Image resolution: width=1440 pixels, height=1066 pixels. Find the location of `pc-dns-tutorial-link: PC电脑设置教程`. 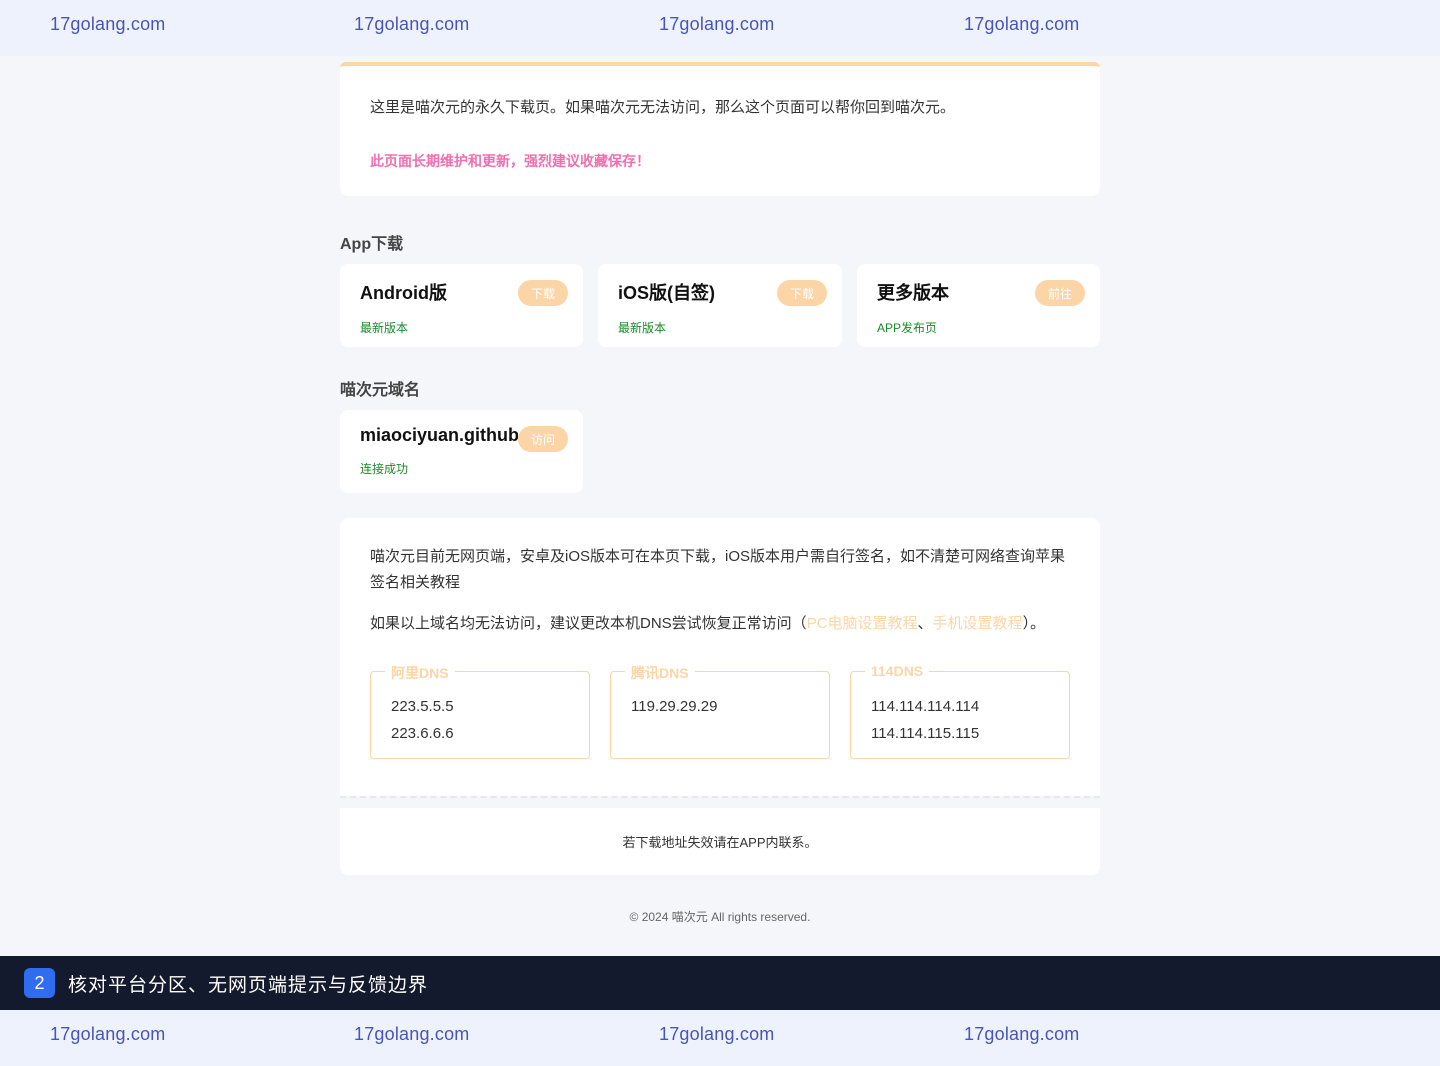

pc-dns-tutorial-link: PC电脑设置教程 is located at coordinates (862, 623).